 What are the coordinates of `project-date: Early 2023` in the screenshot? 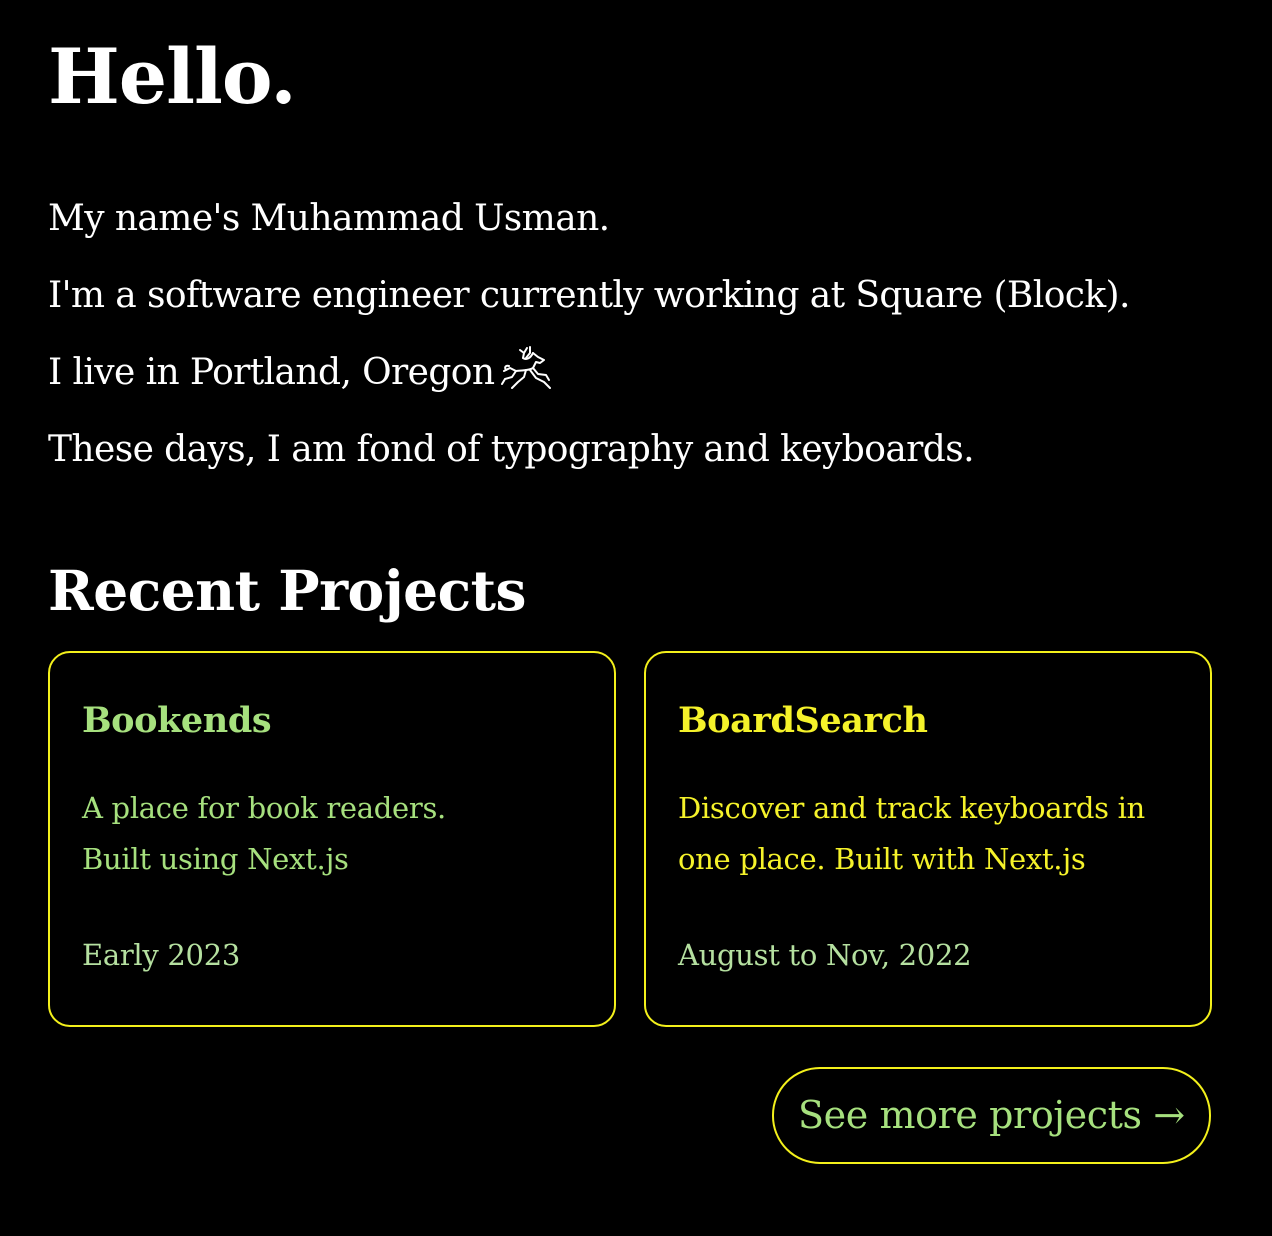 It's located at (161, 955).